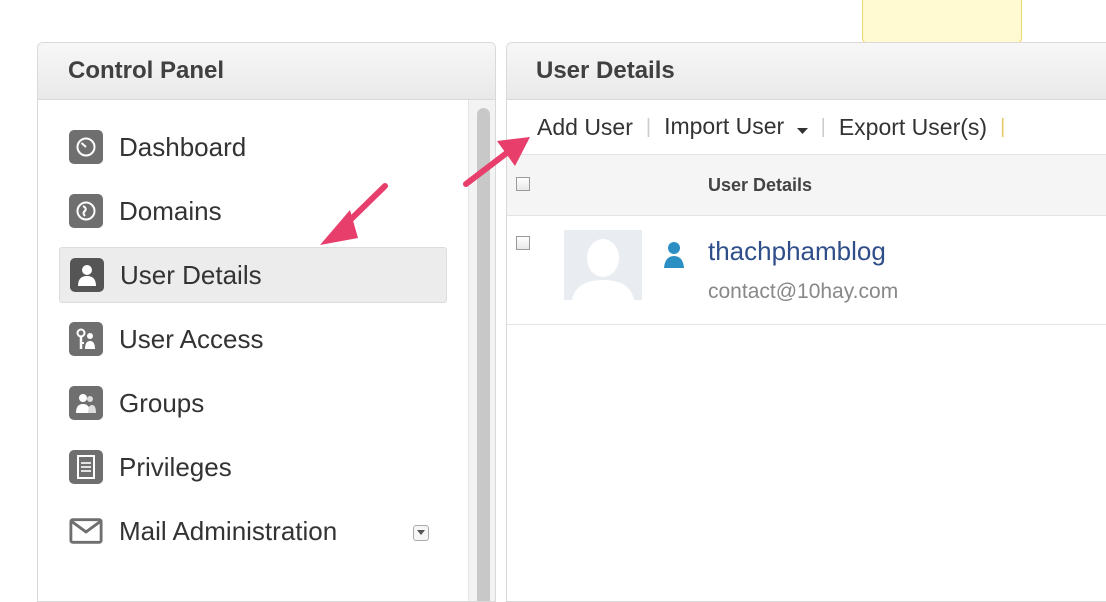 This screenshot has width=1106, height=602. Describe the element at coordinates (266, 71) in the screenshot. I see `control-panel-title: Control Panel` at that location.